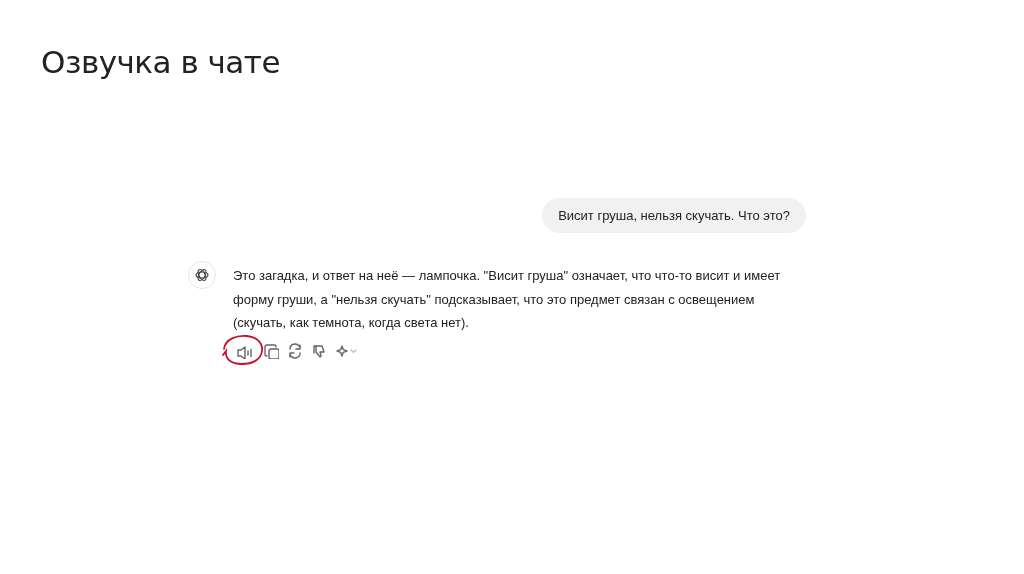 The width and height of the screenshot is (1024, 574). I want to click on user-message: Висит груша, нельзя скучать. Что это?, so click(674, 215).